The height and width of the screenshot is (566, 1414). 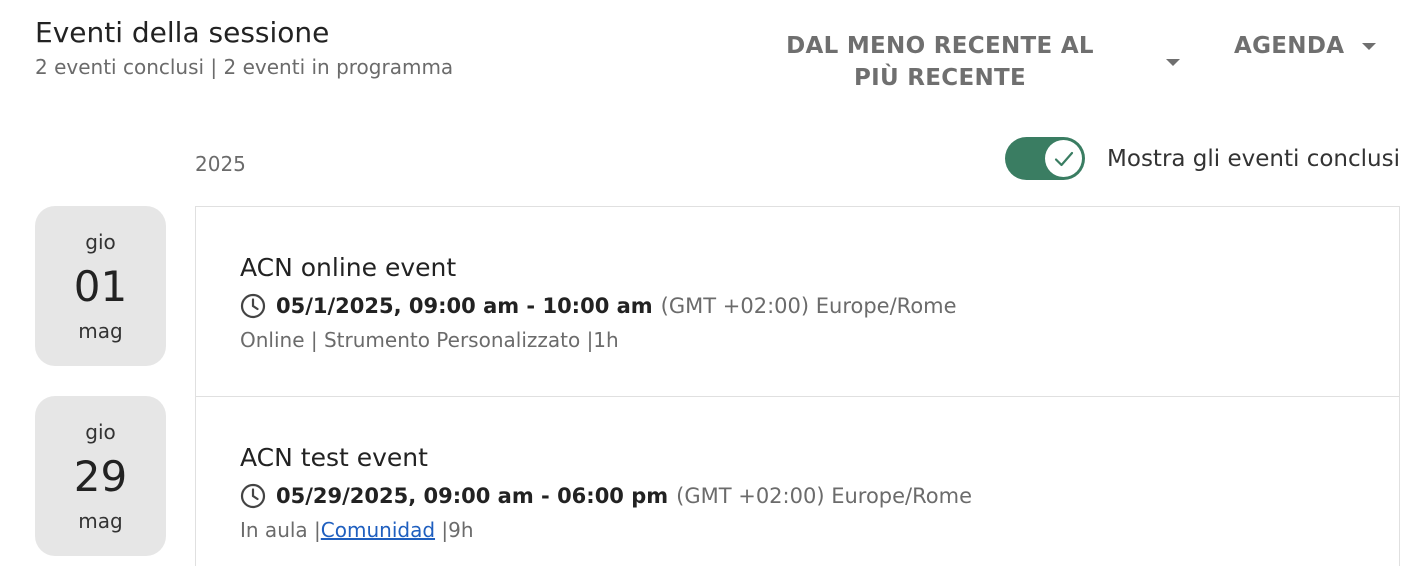 I want to click on event-meta-text: Online | Strumento Personalizzato |1h, so click(x=429, y=340).